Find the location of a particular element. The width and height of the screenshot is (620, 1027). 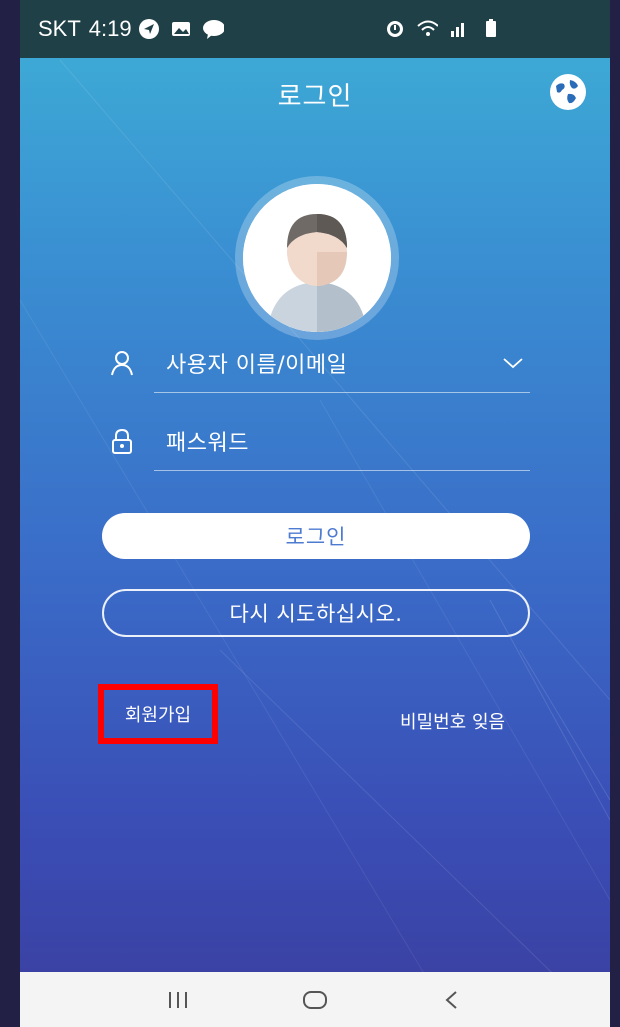

login-button: 로그인 is located at coordinates (316, 536).